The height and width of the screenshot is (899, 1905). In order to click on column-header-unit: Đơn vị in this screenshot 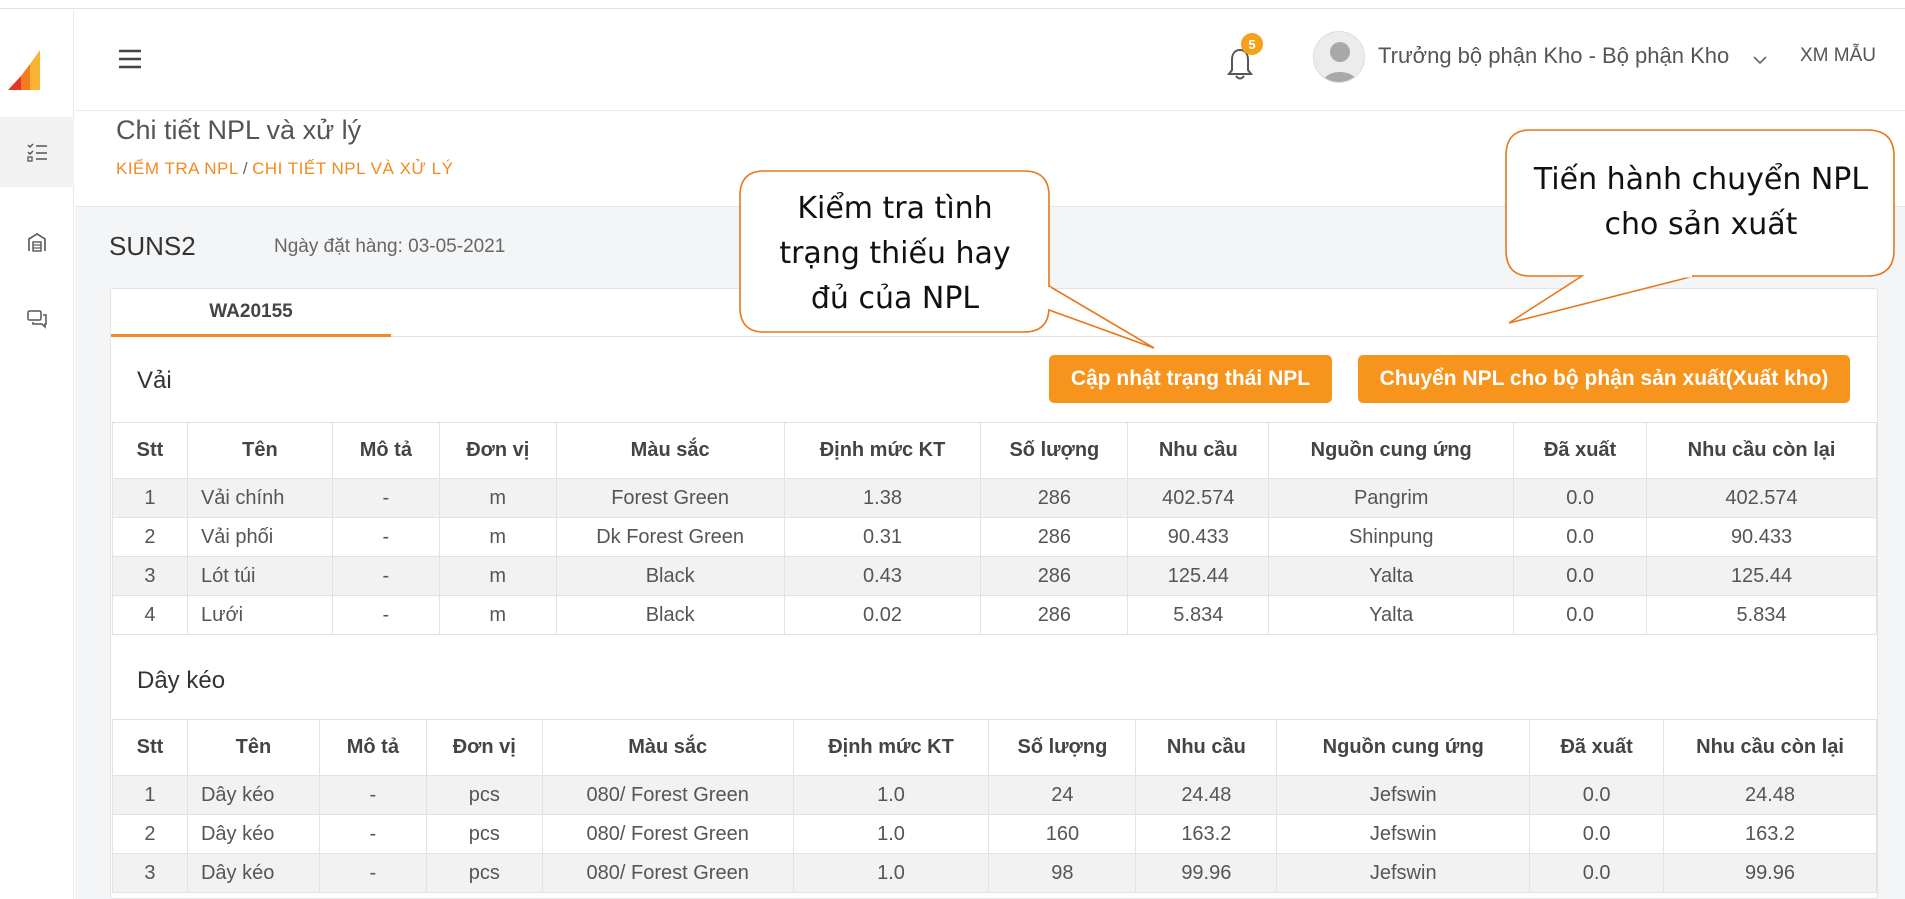, I will do `click(497, 450)`.